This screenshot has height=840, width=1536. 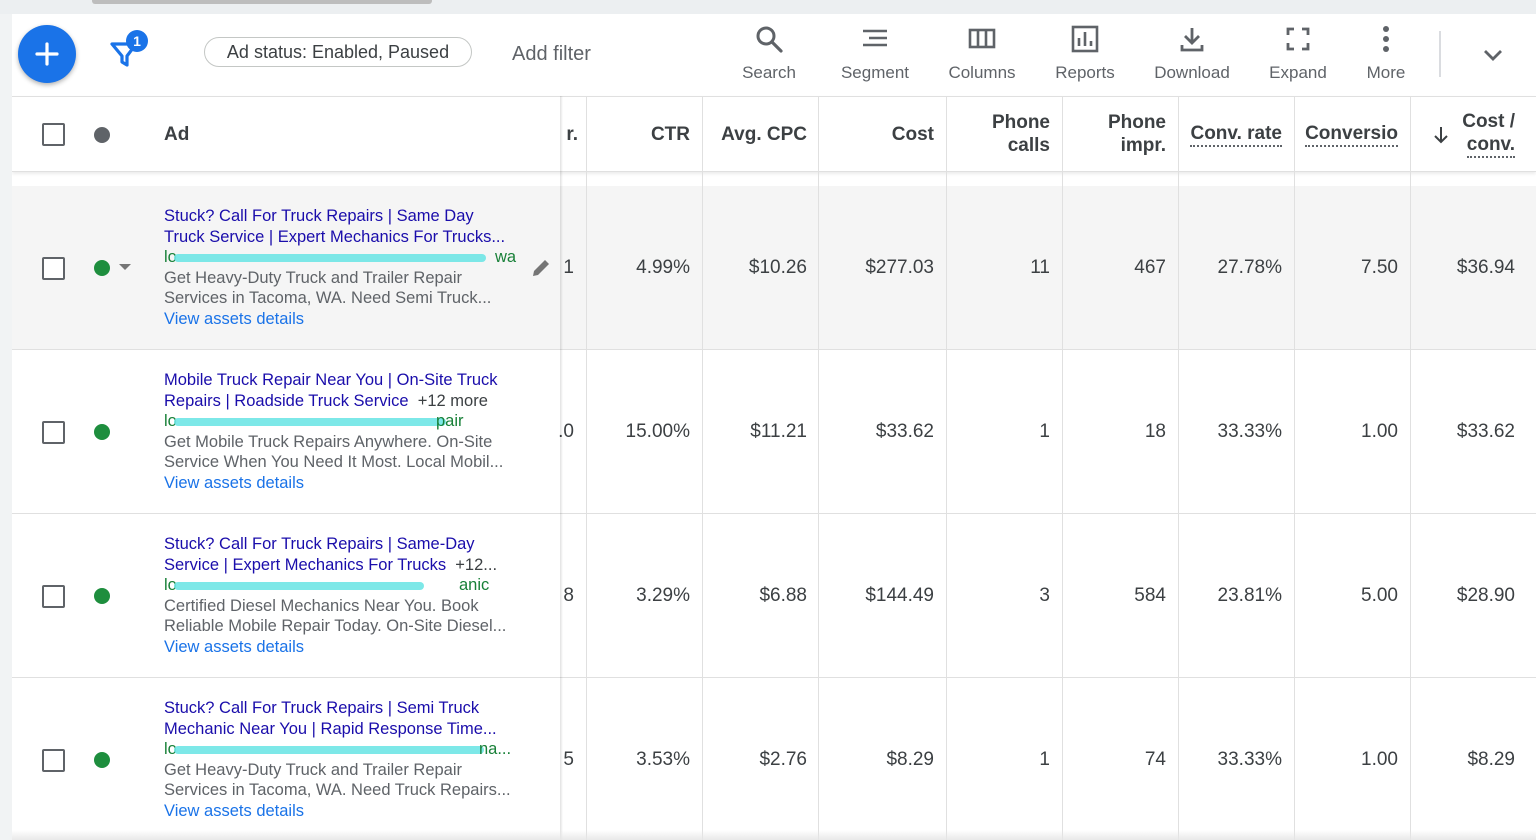 I want to click on header-ad: Ad, so click(x=194, y=134).